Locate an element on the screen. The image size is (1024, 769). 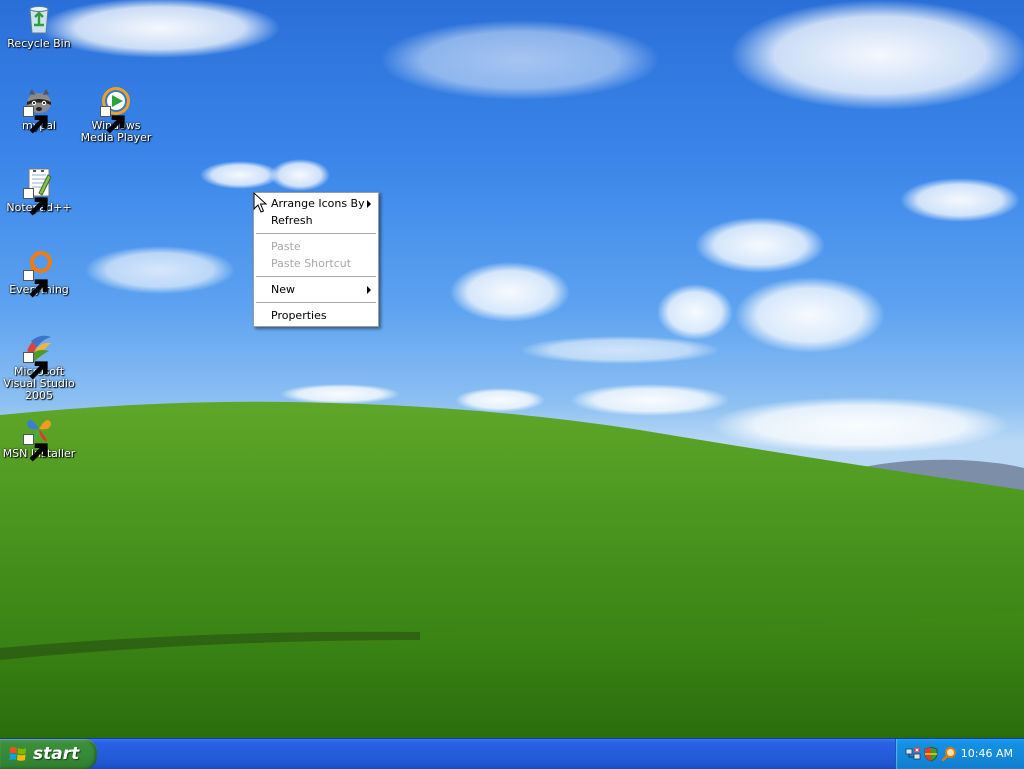
mouse-pointer-icon is located at coordinates (260, 202).